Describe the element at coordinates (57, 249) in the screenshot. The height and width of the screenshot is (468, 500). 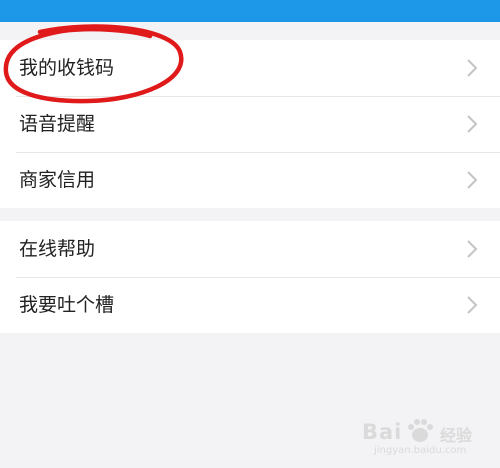
I see `list-item-label: 在线帮助` at that location.